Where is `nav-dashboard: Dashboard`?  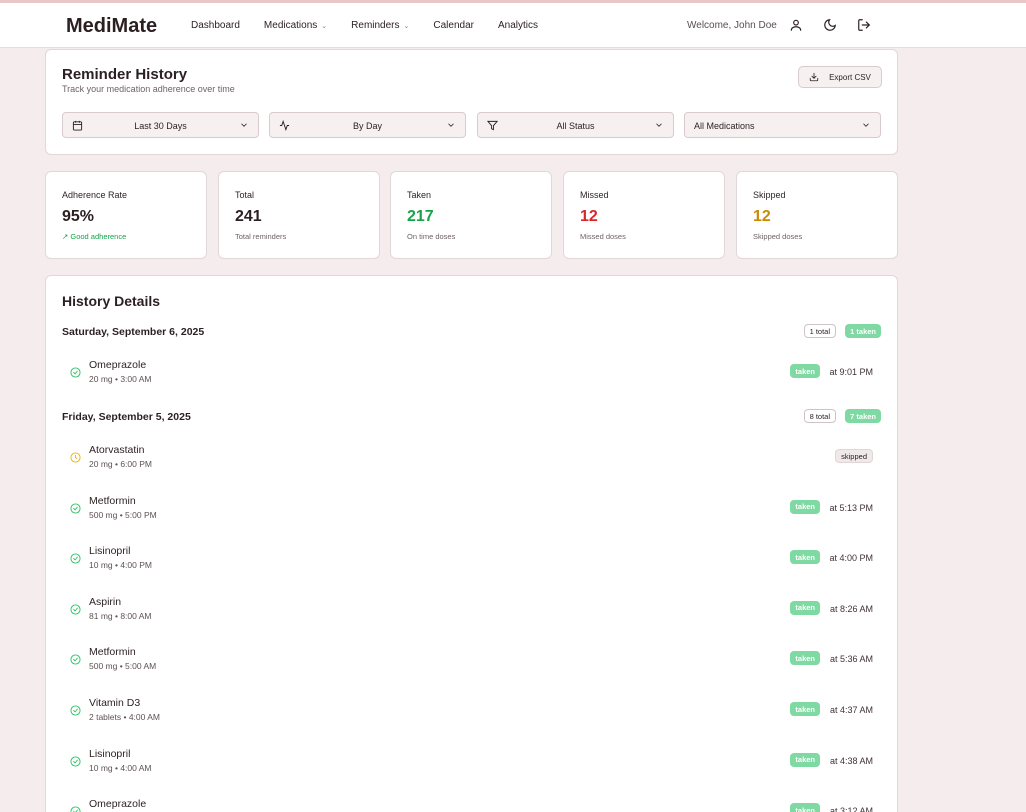
nav-dashboard: Dashboard is located at coordinates (215, 25).